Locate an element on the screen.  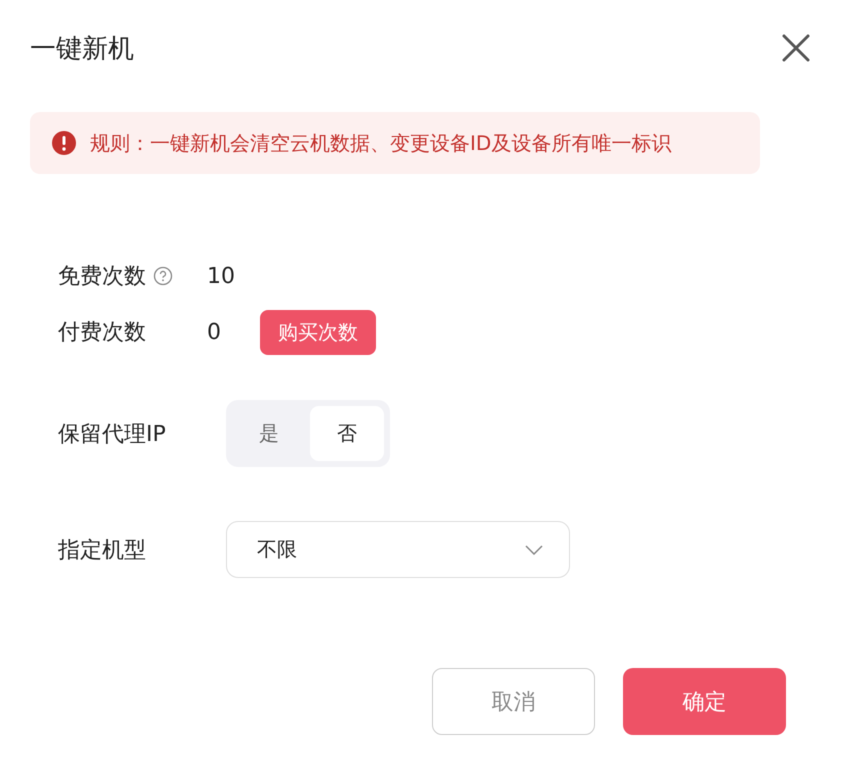
help-icon is located at coordinates (163, 276).